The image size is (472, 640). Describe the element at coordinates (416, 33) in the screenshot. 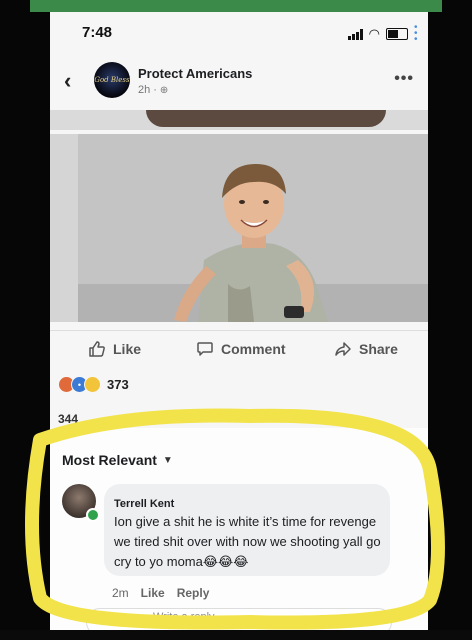

I see `vertical-dots-icon: • • •` at that location.